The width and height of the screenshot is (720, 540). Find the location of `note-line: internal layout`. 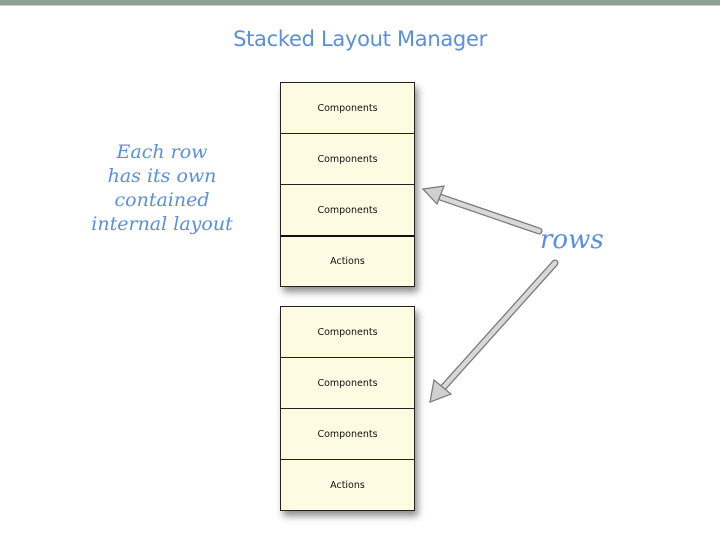

note-line: internal layout is located at coordinates (162, 224).